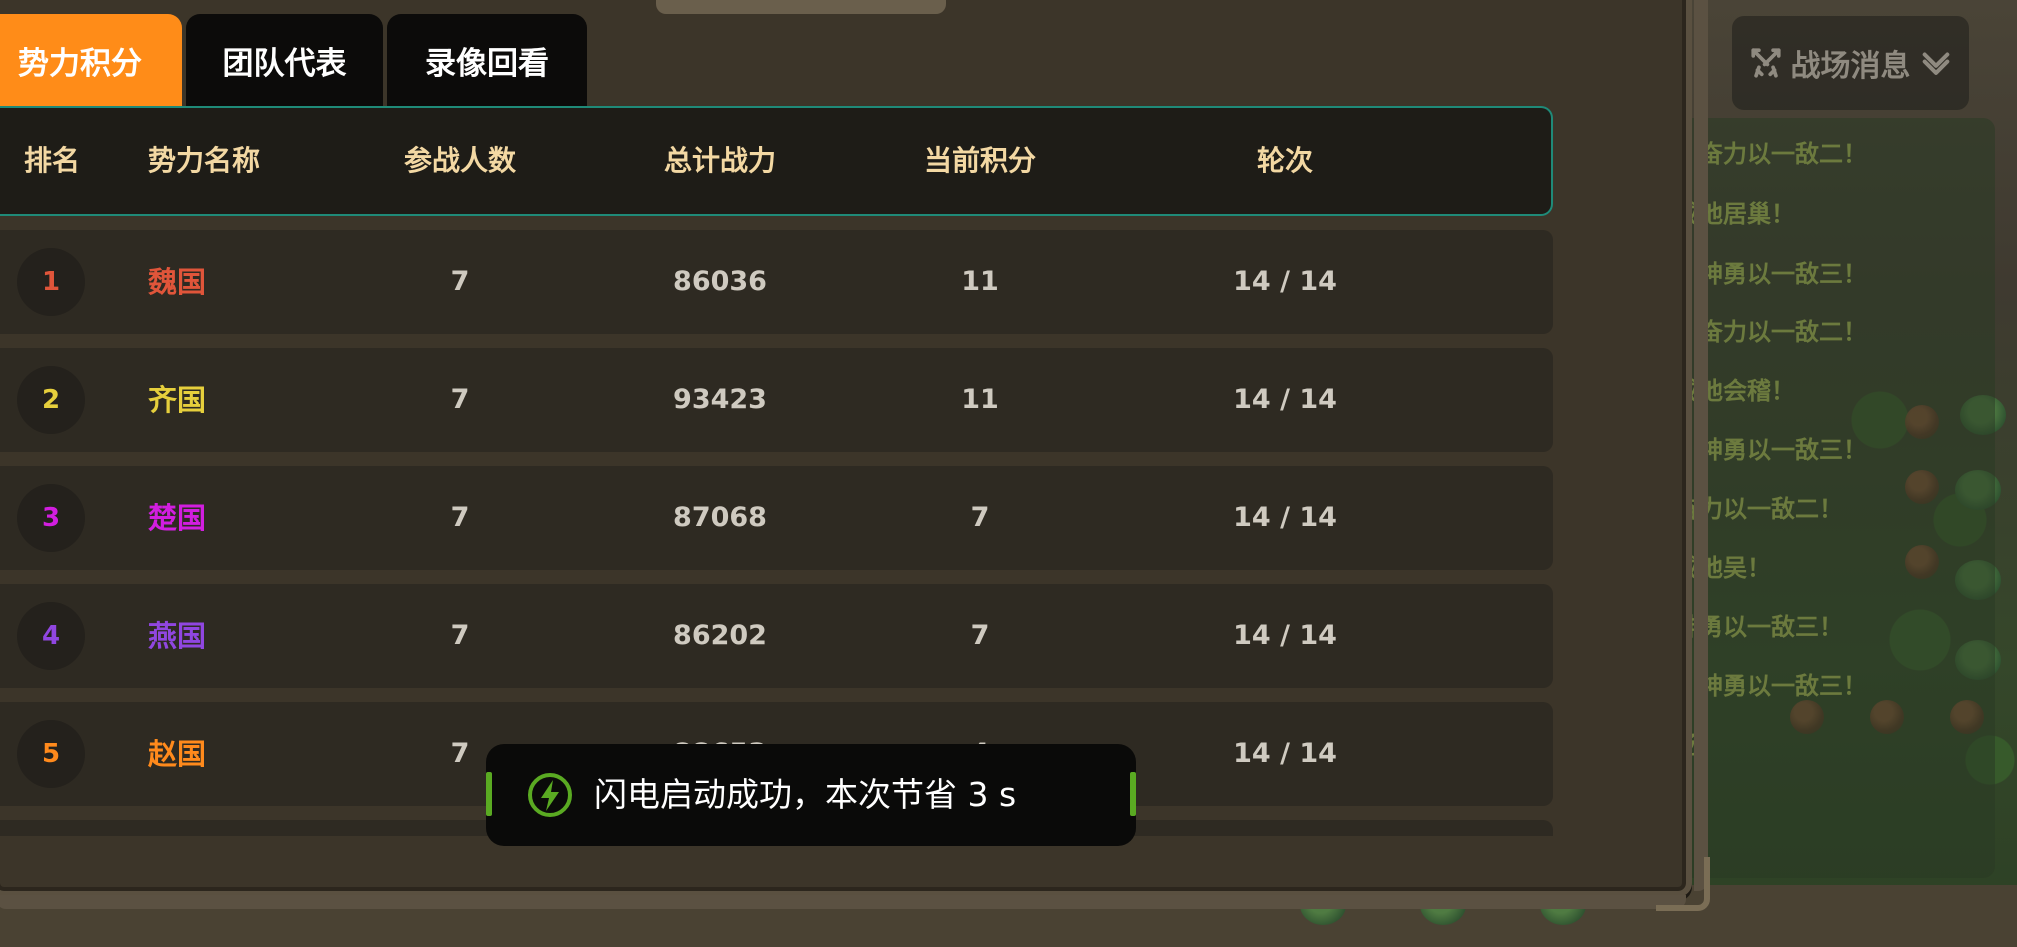 The image size is (2017, 947). What do you see at coordinates (719, 160) in the screenshot?
I see `header-total-power: 总计战力` at bounding box center [719, 160].